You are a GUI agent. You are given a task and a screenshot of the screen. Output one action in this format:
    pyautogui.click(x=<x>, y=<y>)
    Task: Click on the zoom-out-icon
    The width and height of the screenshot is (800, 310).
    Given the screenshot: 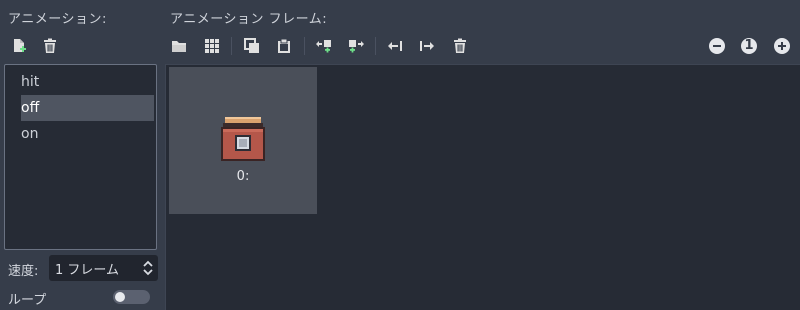 What is the action you would take?
    pyautogui.click(x=717, y=46)
    